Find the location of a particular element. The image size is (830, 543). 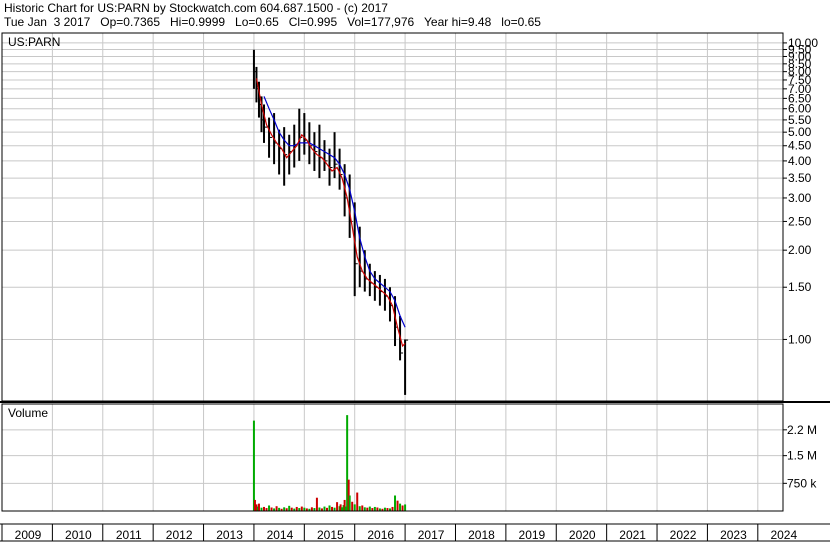

year-tick-label: 2011 is located at coordinates (129, 535).